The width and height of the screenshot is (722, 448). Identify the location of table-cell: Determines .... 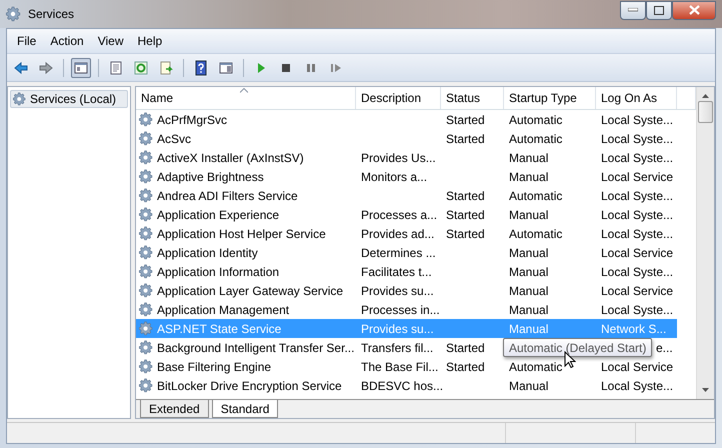
(398, 253).